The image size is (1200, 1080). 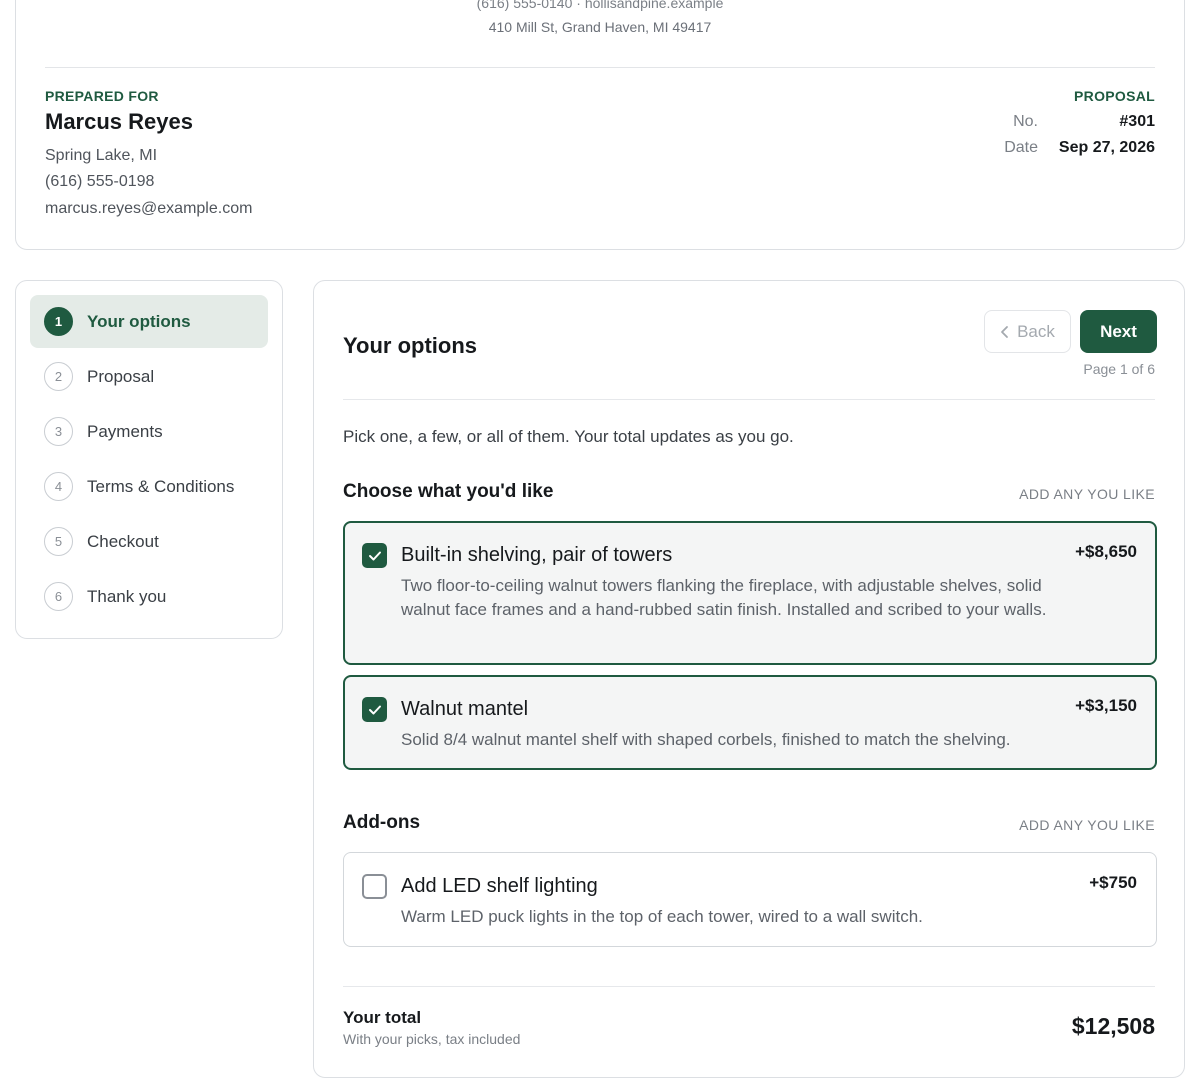 I want to click on proposal-number: #301, so click(x=1137, y=121).